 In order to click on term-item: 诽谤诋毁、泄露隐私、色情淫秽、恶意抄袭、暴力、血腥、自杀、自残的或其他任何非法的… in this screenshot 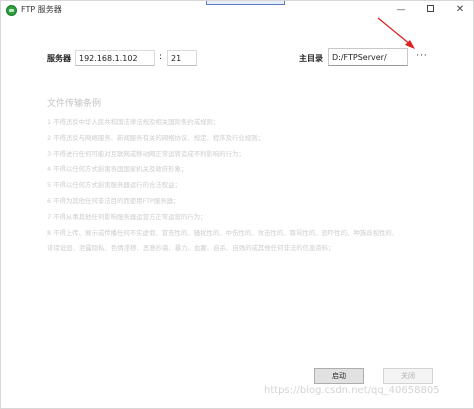, I will do `click(191, 248)`.